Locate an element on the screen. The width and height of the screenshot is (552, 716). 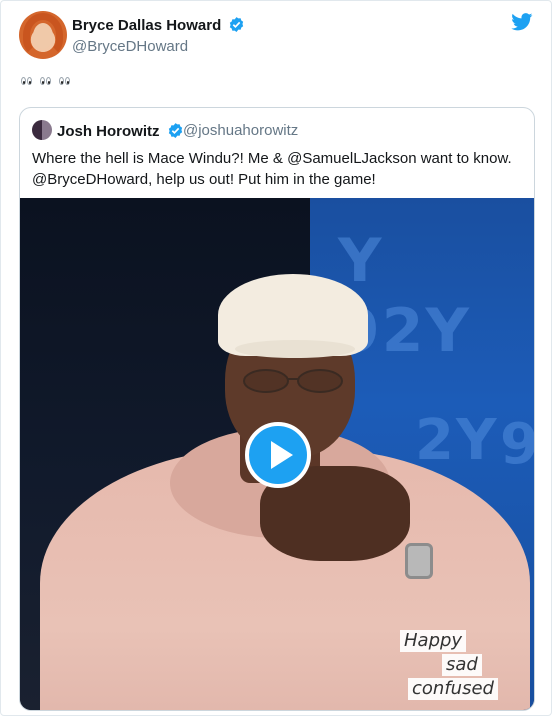
person-cap-brim is located at coordinates (295, 349).